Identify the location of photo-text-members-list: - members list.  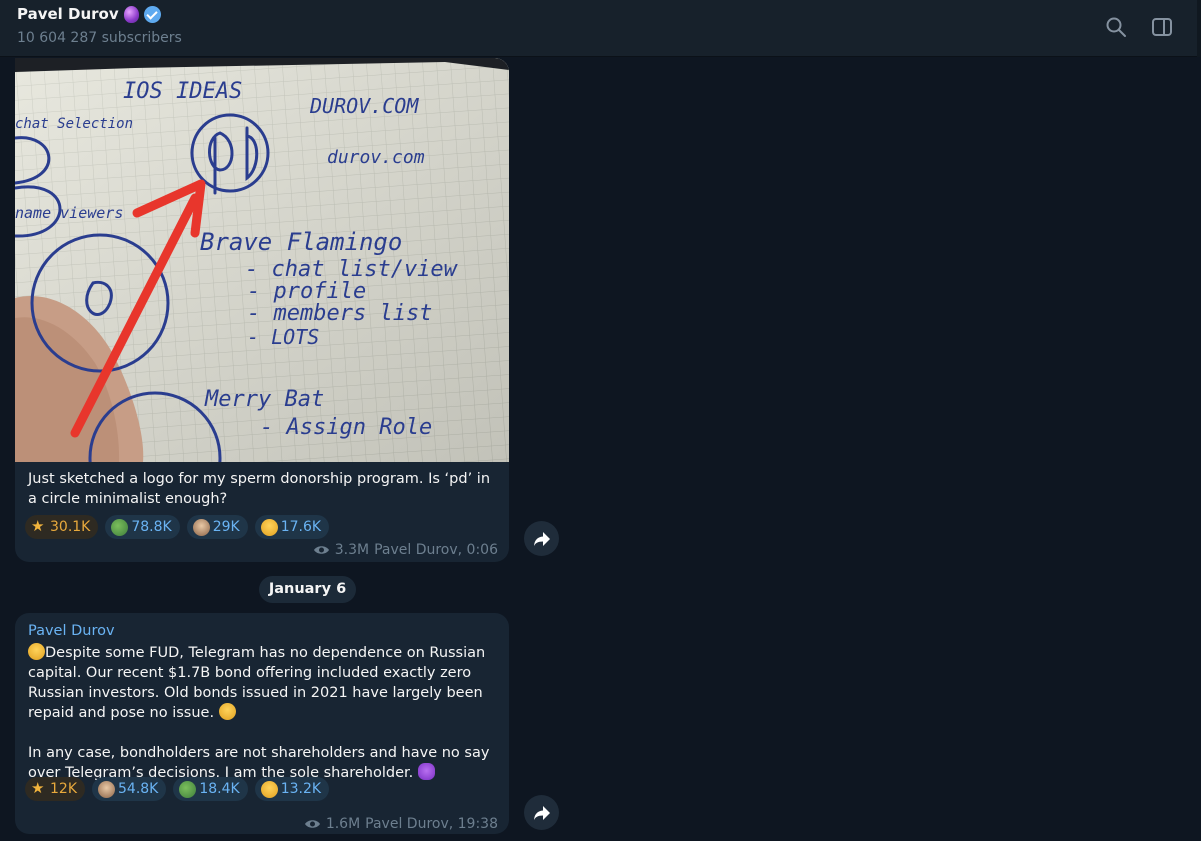
(339, 313).